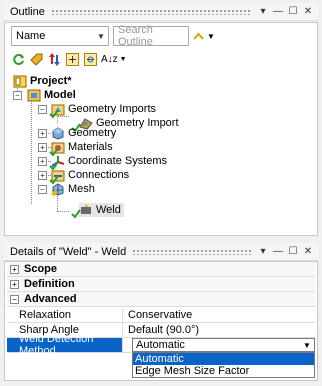  I want to click on outline-toolbar: A↓z ▼, so click(69, 59).